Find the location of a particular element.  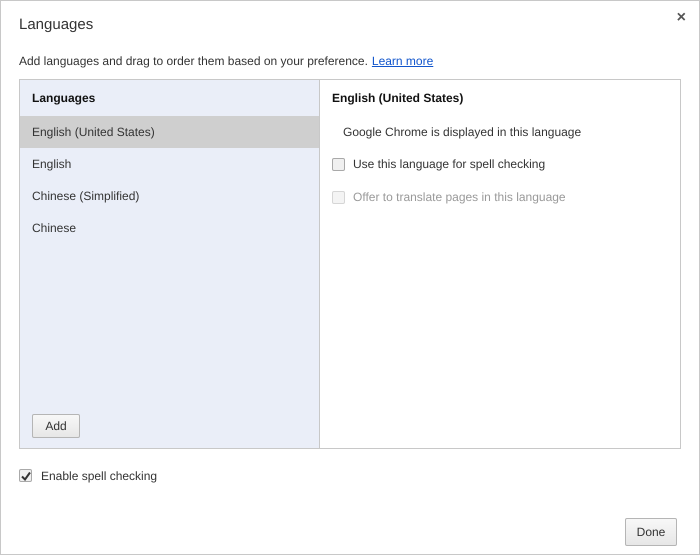

learn-more-link: Learn more is located at coordinates (403, 61).